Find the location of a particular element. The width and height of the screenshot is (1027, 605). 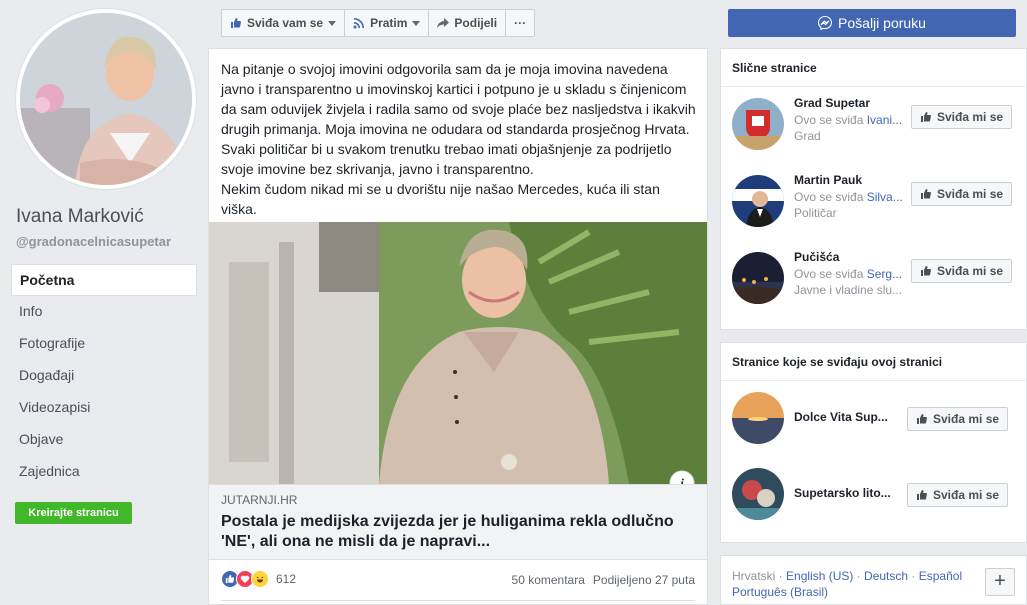

like-page-label: Sviđa vam se is located at coordinates (285, 23).